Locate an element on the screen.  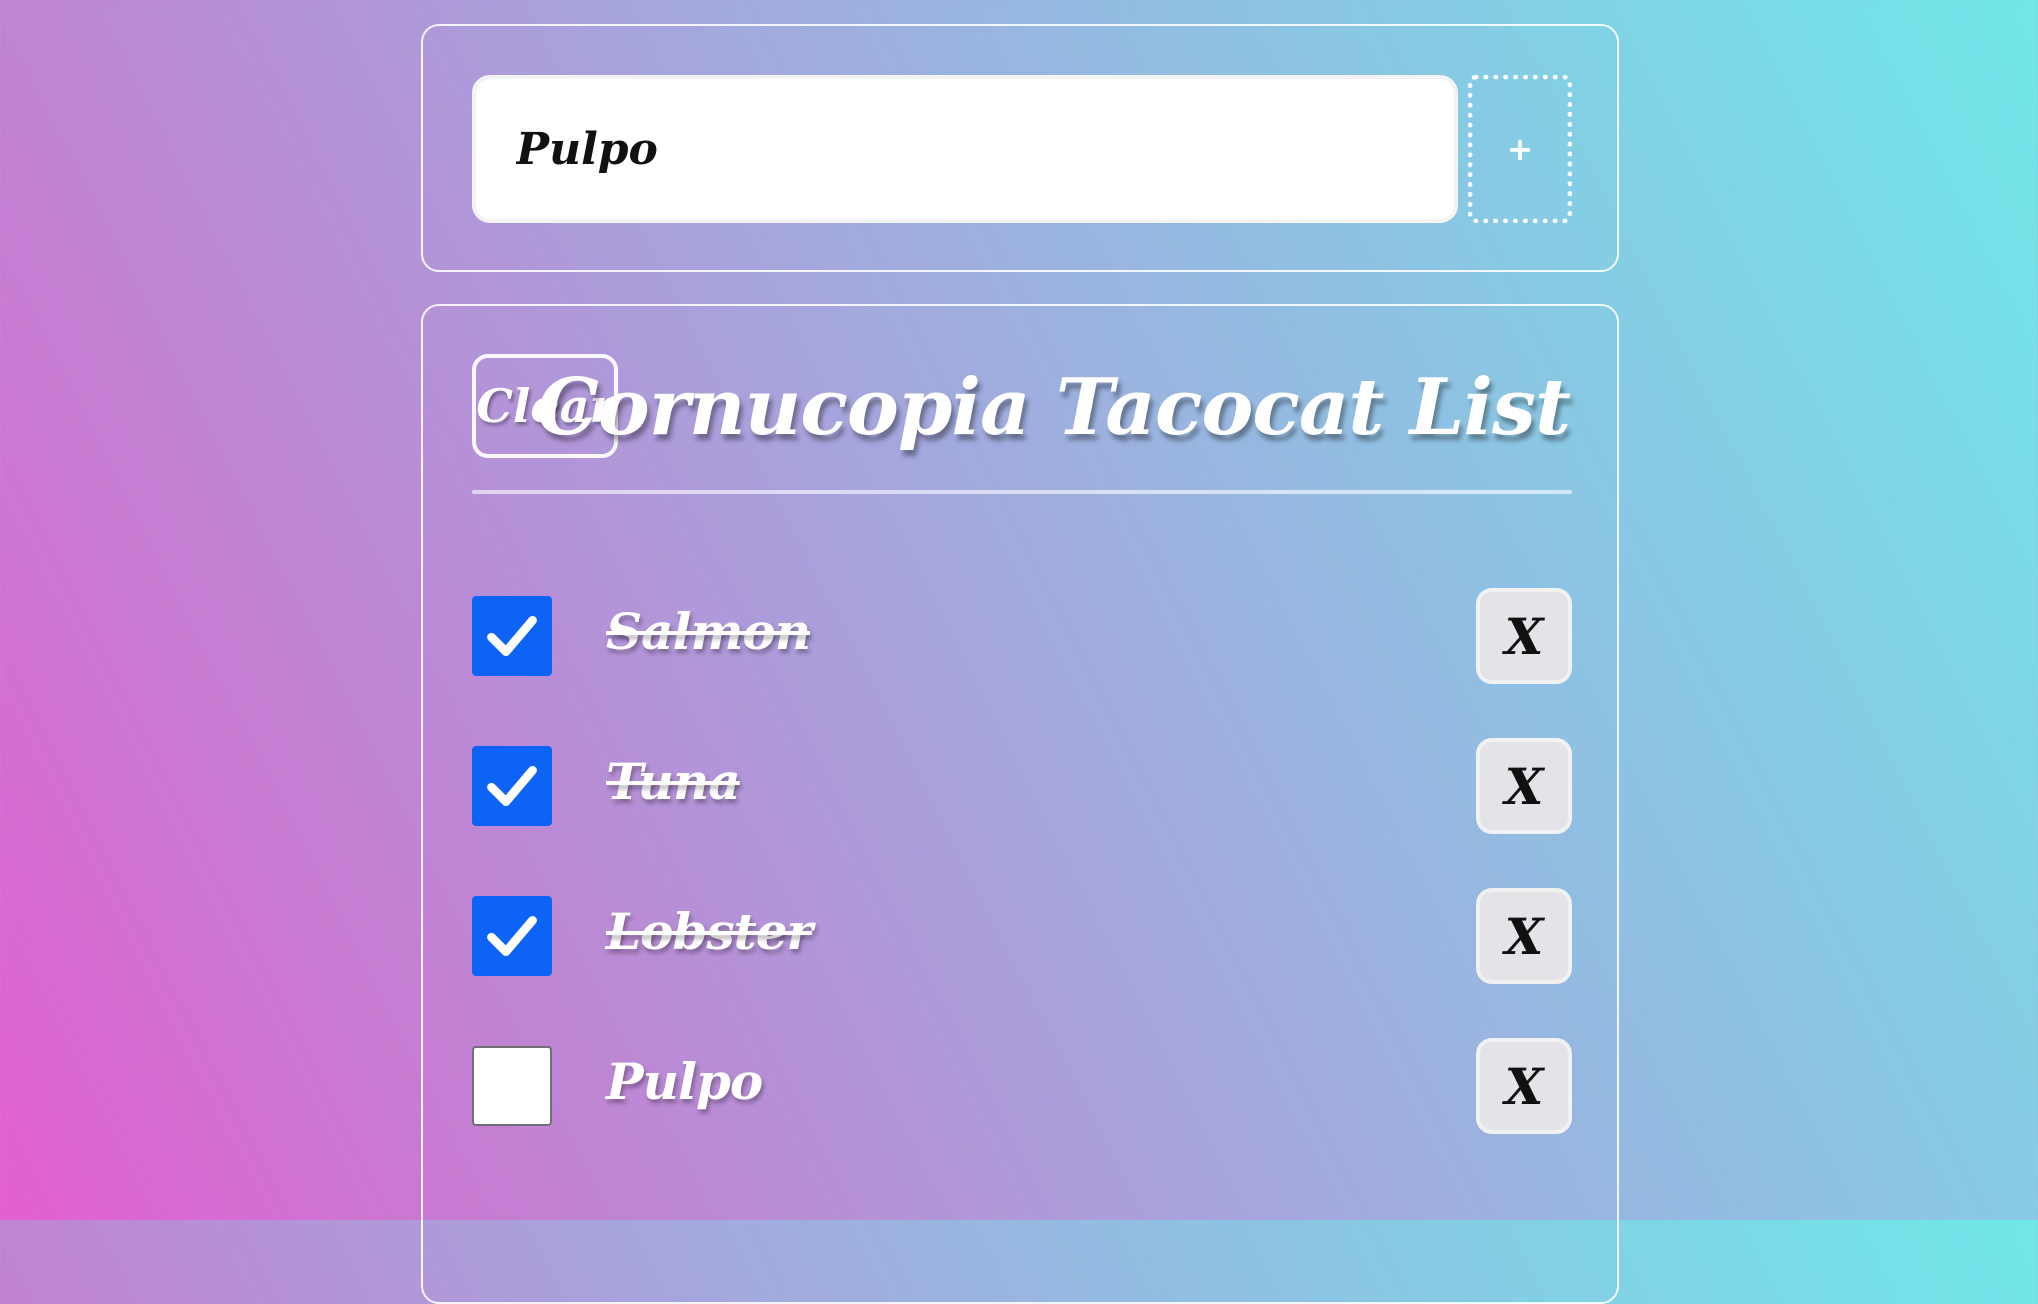
add-item-panel: + is located at coordinates (1020, 148).